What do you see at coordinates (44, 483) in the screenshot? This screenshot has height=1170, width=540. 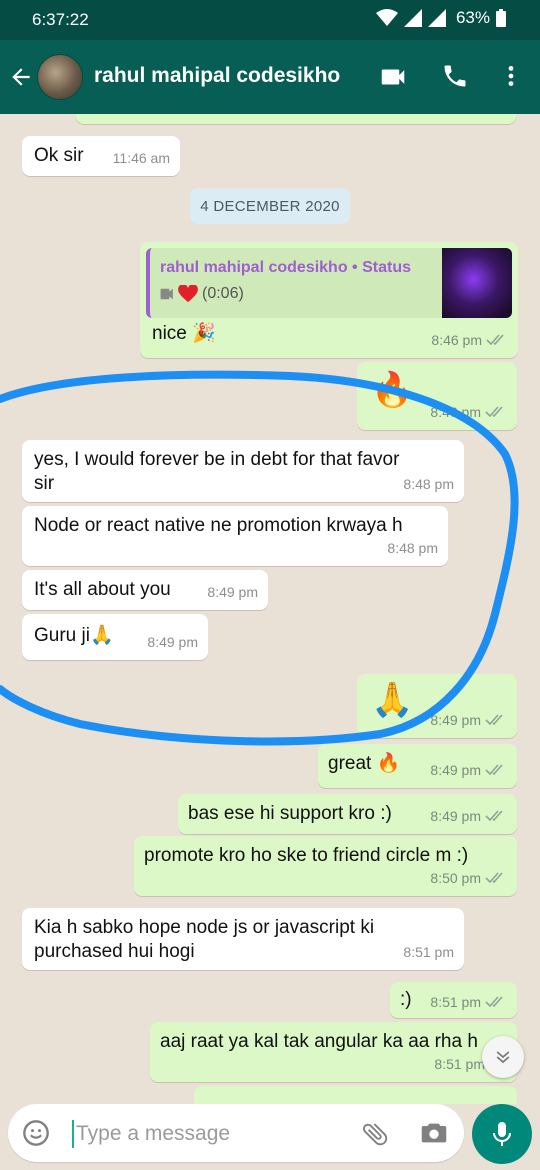 I see `message-text-line2: sir` at bounding box center [44, 483].